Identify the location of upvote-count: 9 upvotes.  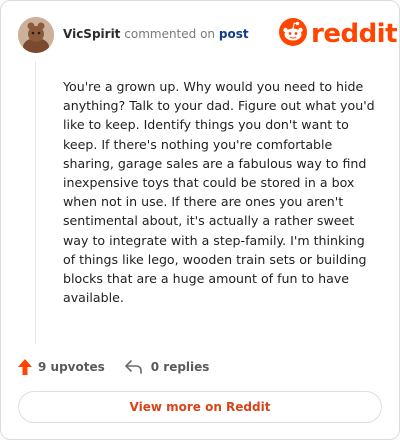
(71, 367).